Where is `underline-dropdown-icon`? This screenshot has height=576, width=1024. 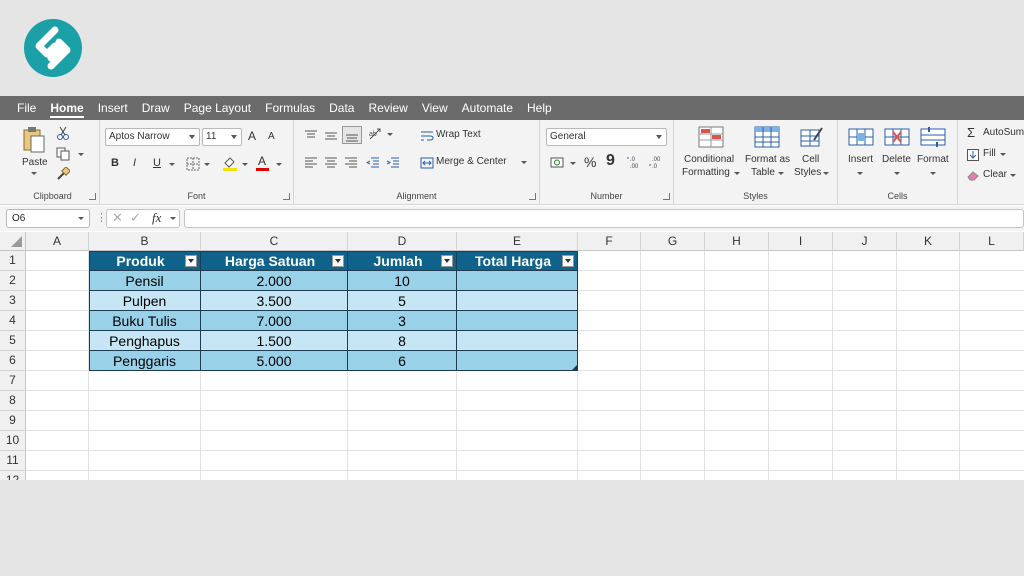 underline-dropdown-icon is located at coordinates (172, 164).